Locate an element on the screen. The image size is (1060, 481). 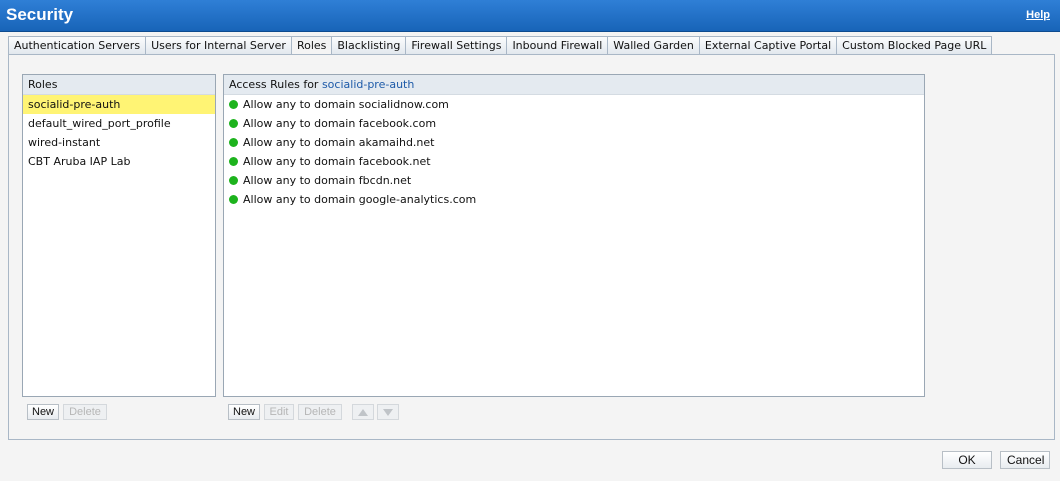
tab-users-for-internal-server: Users for Internal Server is located at coordinates (218, 45).